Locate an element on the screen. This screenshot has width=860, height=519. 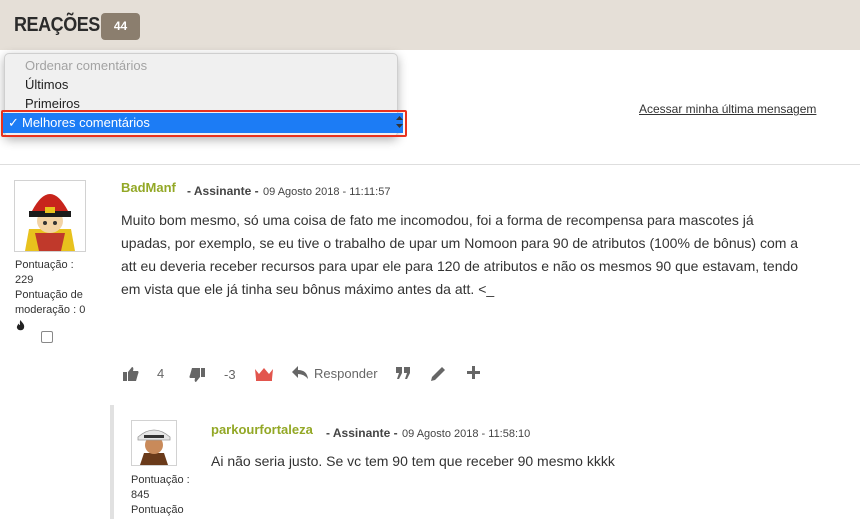
moderation-score: Pontuação de moderação : 0 is located at coordinates (50, 302).